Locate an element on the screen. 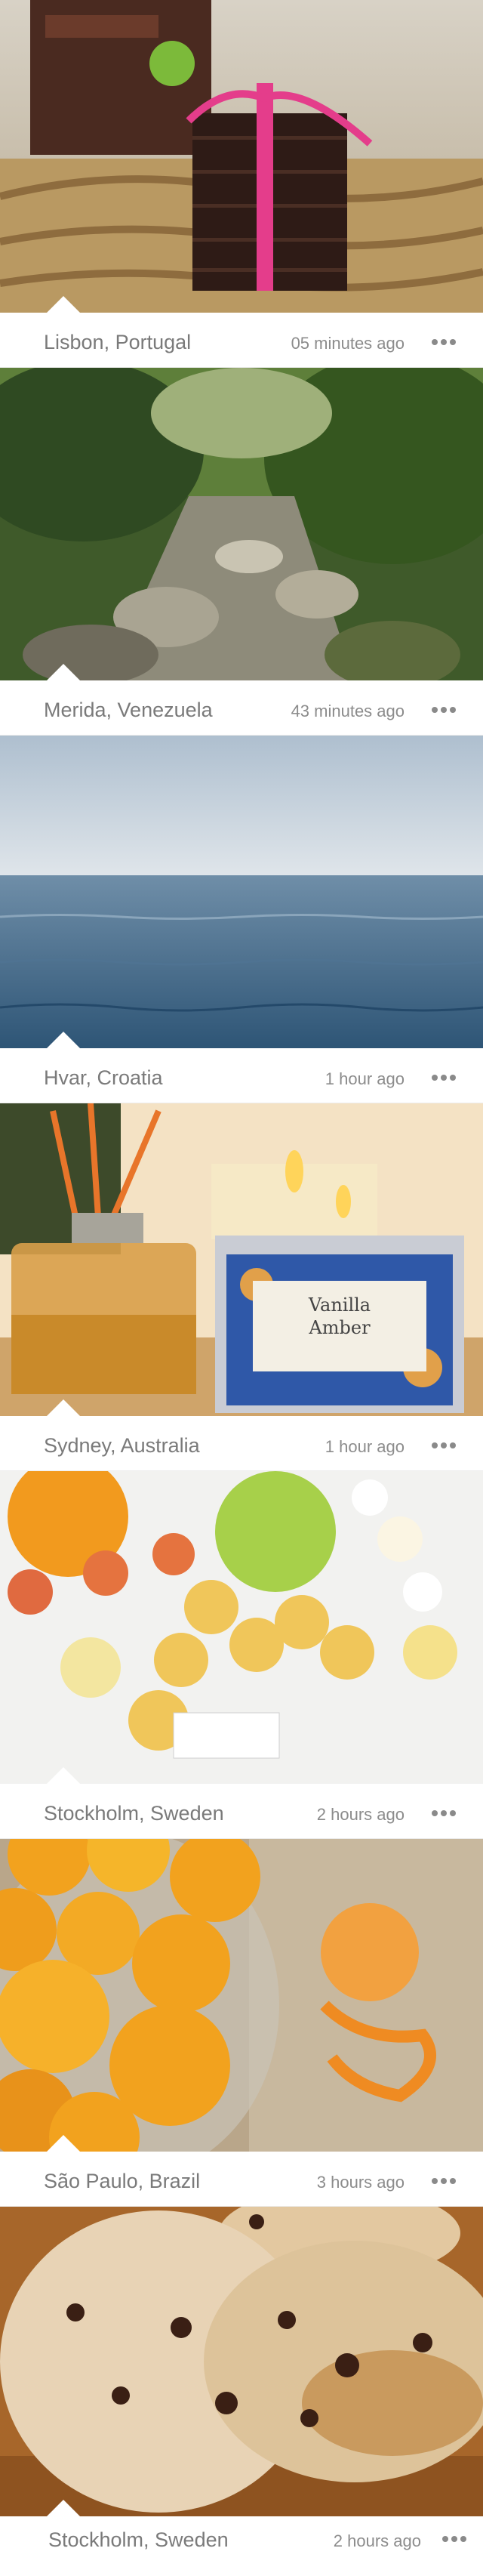 Image resolution: width=483 pixels, height=2576 pixels. timestamp: 05 minutes ago is located at coordinates (348, 343).